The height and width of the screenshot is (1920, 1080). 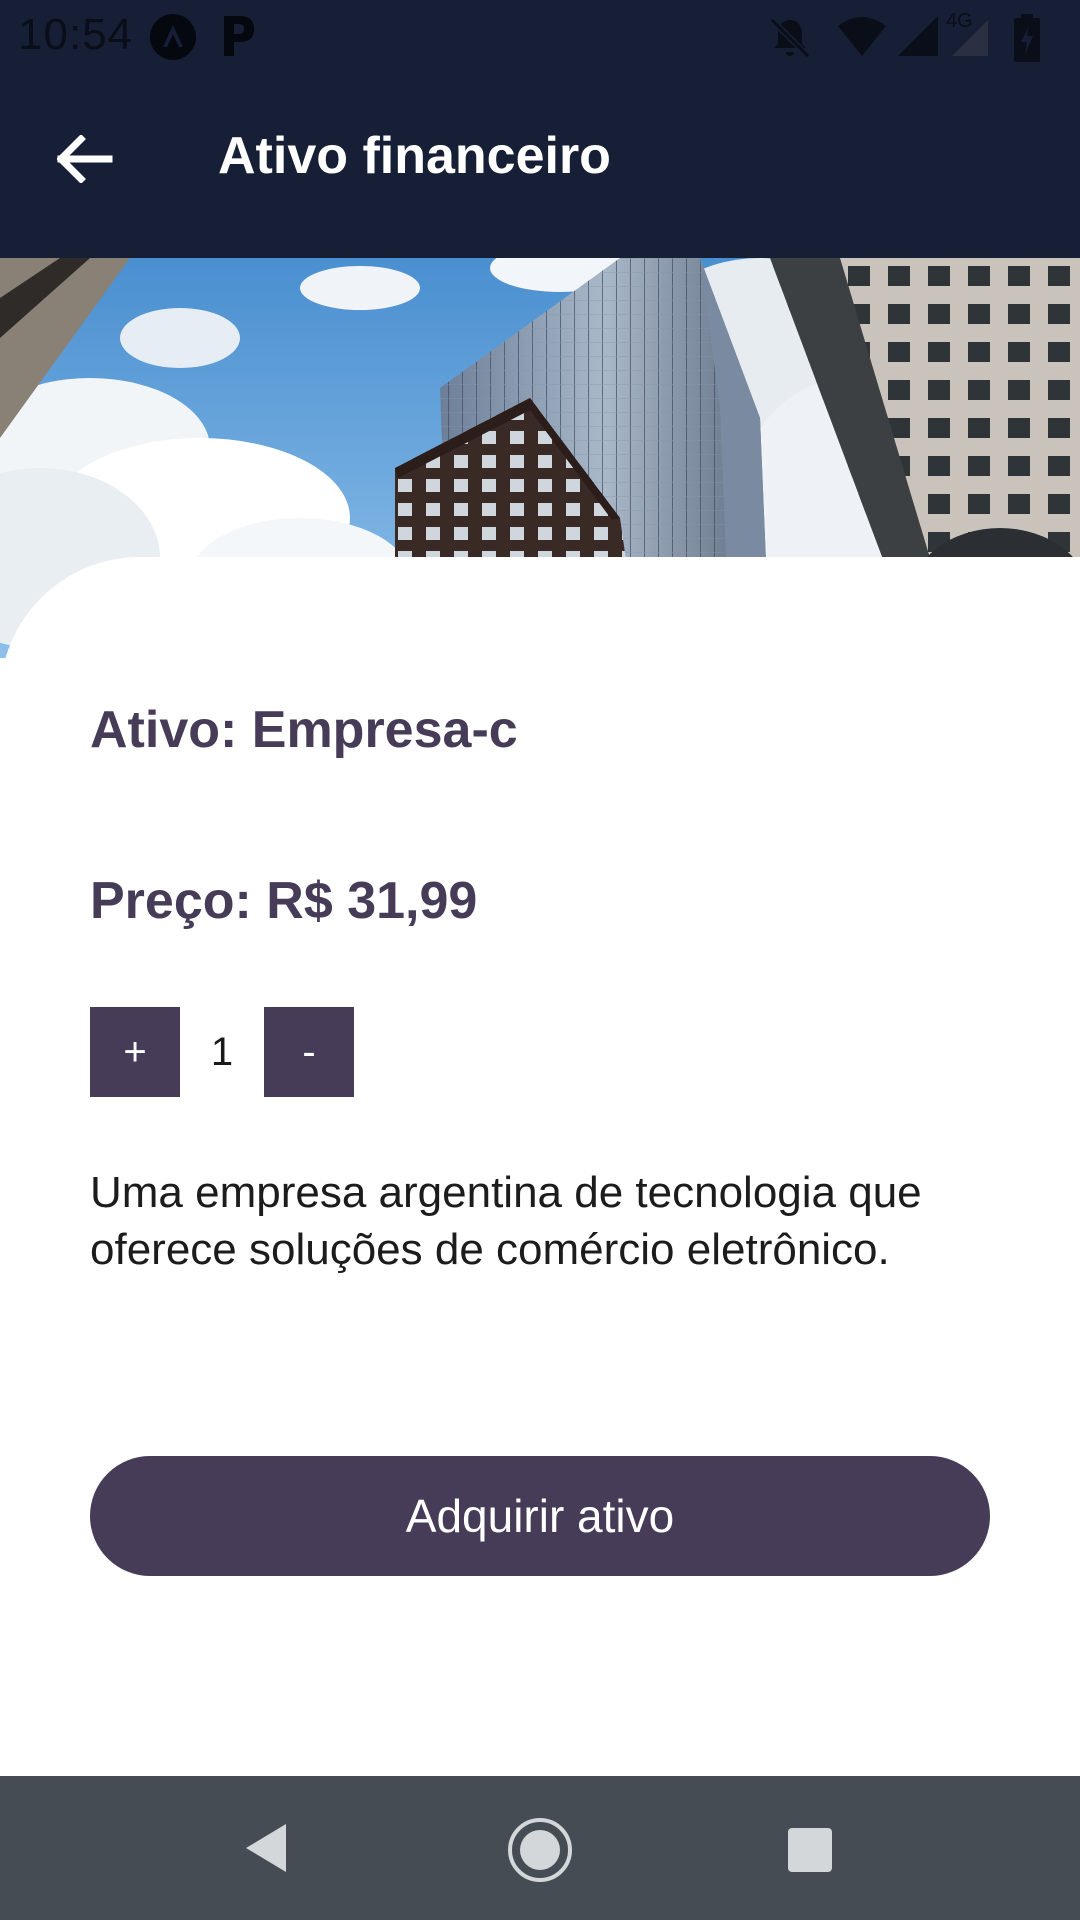 I want to click on status-time: 10:54, so click(x=76, y=34).